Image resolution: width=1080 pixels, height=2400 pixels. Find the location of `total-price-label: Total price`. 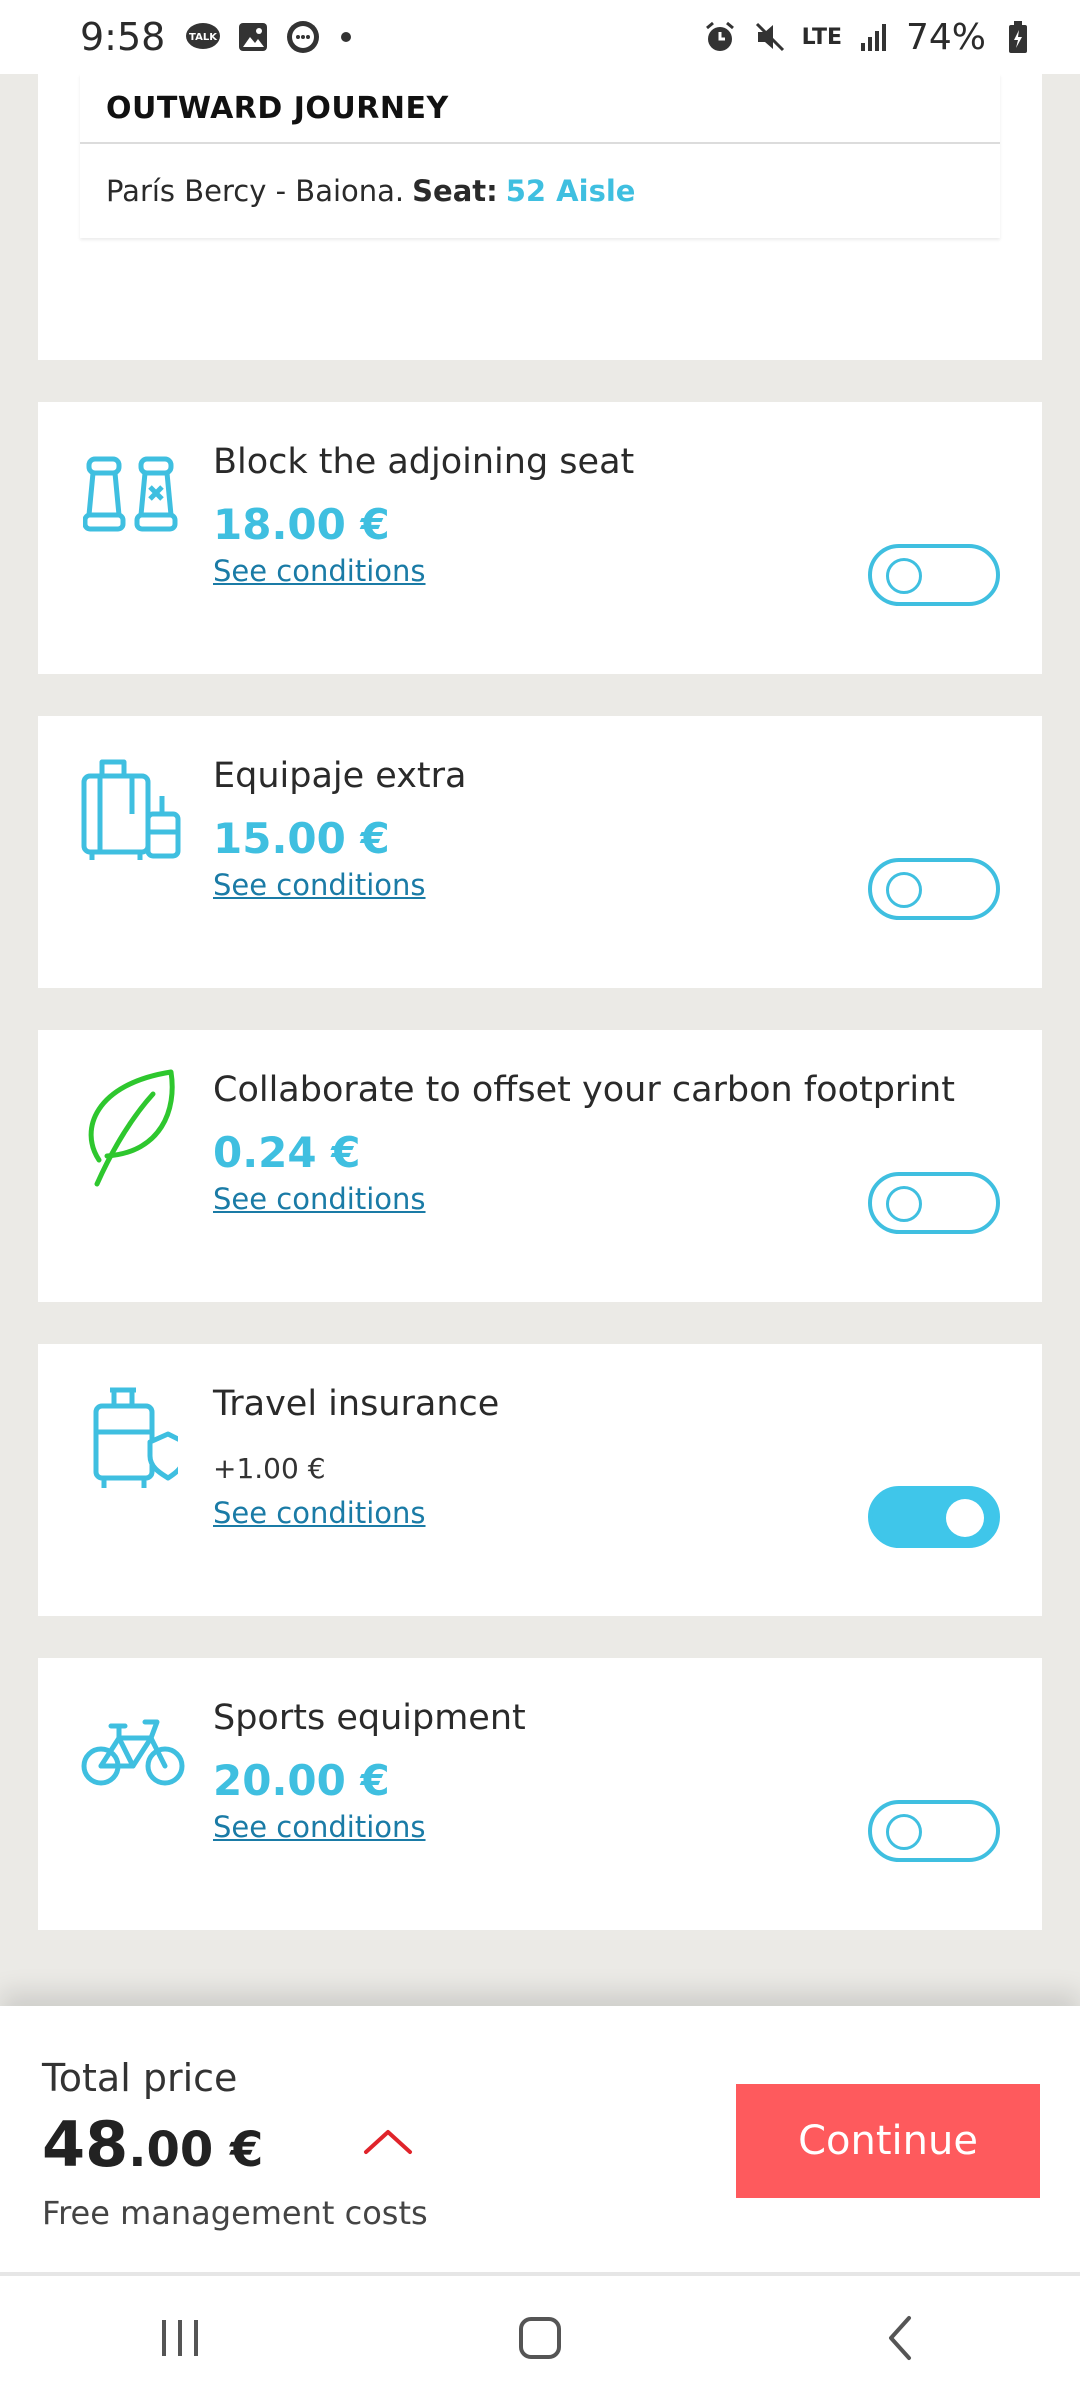

total-price-label: Total price is located at coordinates (140, 2078).